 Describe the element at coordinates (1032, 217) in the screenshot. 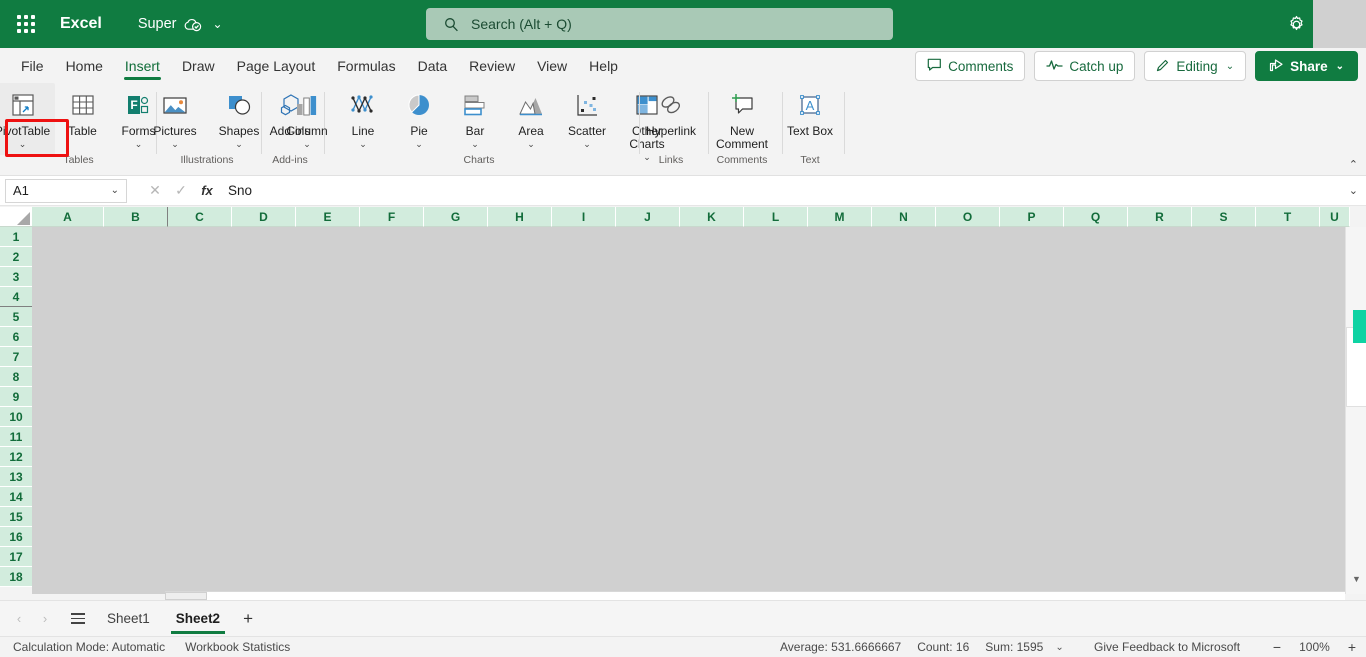

I see `column-header-P: P` at that location.